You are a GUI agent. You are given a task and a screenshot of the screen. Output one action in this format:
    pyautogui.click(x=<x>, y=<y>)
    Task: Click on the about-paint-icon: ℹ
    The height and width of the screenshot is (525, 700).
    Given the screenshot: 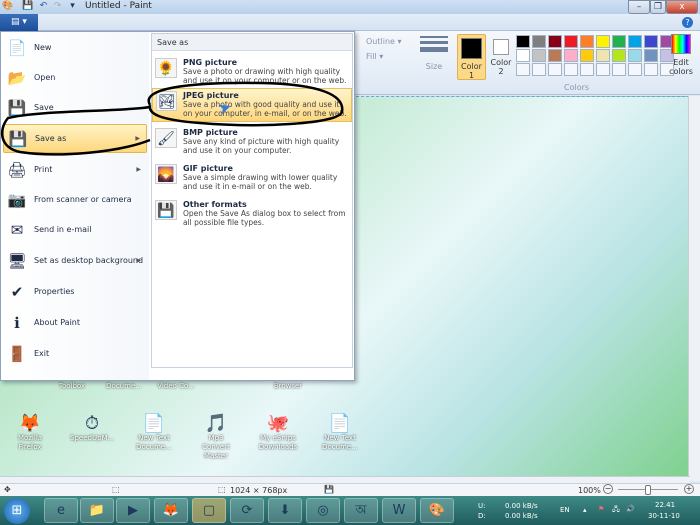 What is the action you would take?
    pyautogui.click(x=17, y=322)
    